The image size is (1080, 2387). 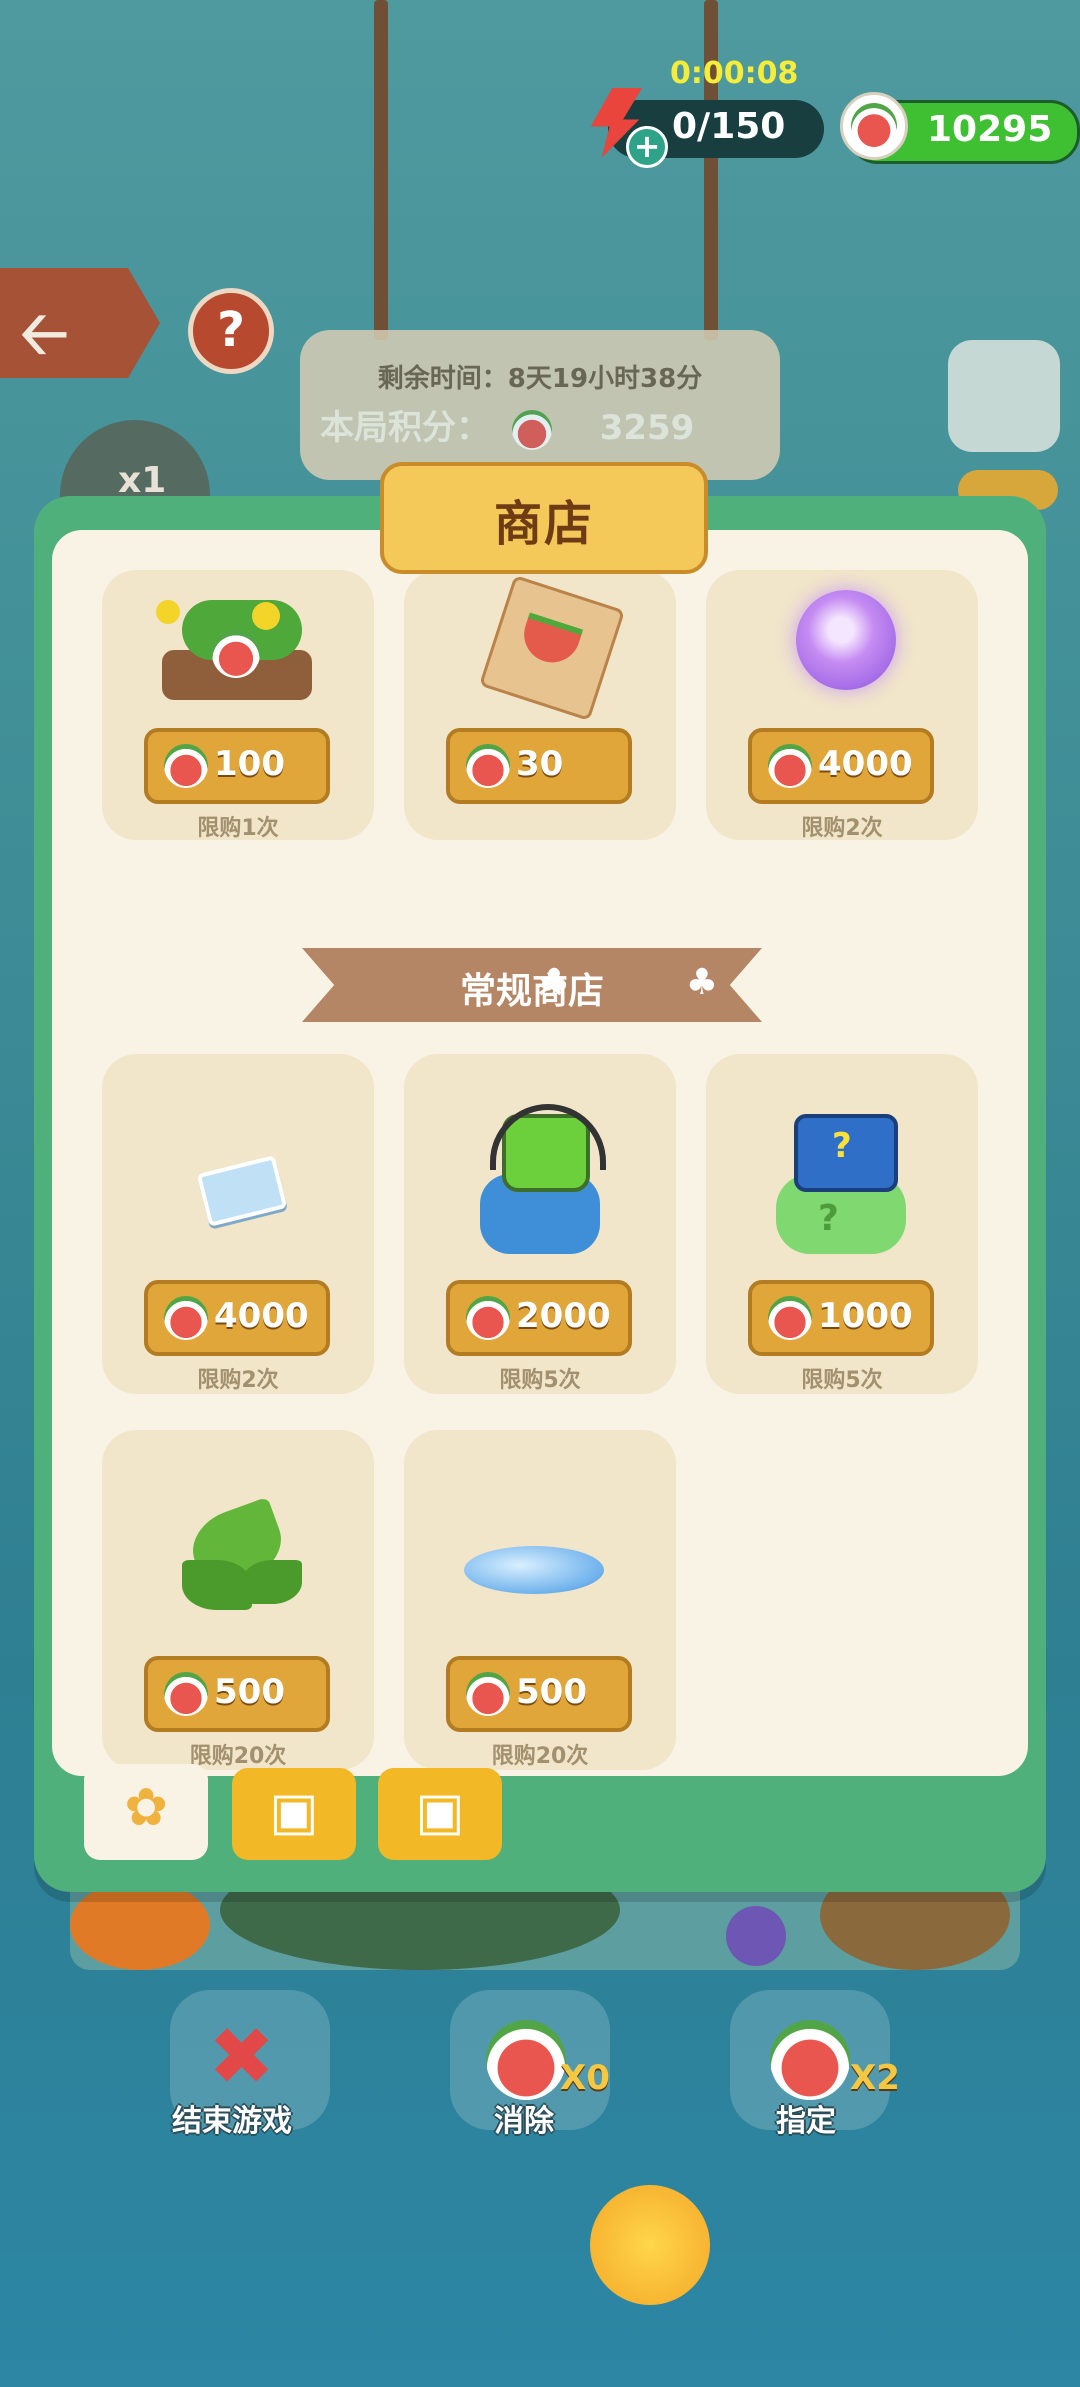 I want to click on help-button: ?, so click(x=231, y=331).